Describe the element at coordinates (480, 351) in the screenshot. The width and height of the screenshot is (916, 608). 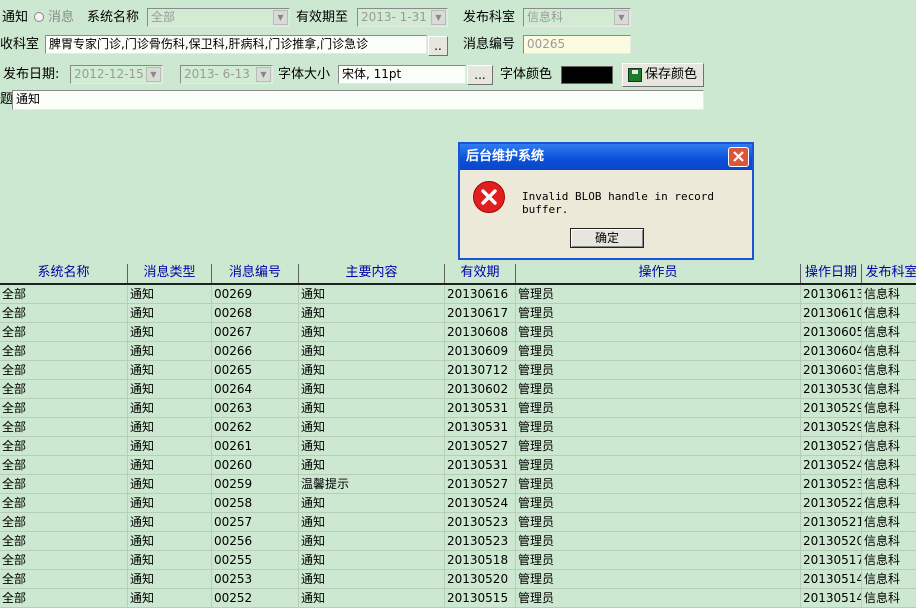
I see `table-cell: 20130609` at that location.